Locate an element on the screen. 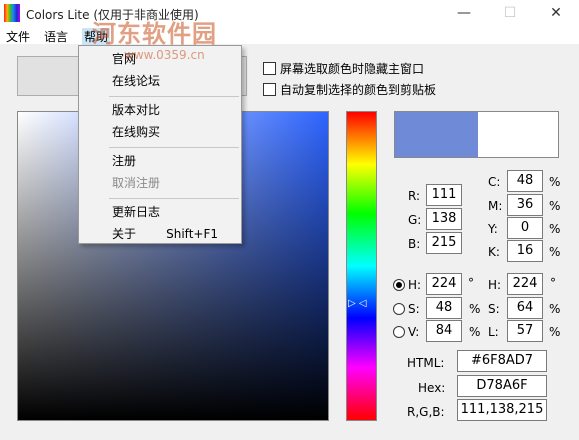 This screenshot has height=440, width=579. y-field: 0 is located at coordinates (525, 228).